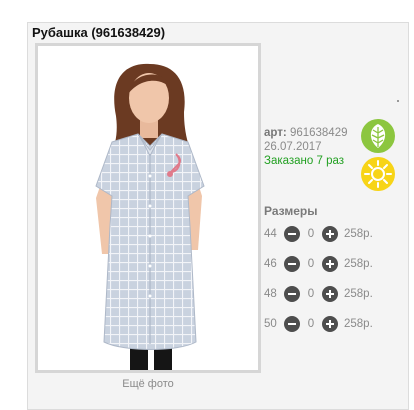  What do you see at coordinates (99, 32) in the screenshot?
I see `product-title: Рубашка (961638429)` at bounding box center [99, 32].